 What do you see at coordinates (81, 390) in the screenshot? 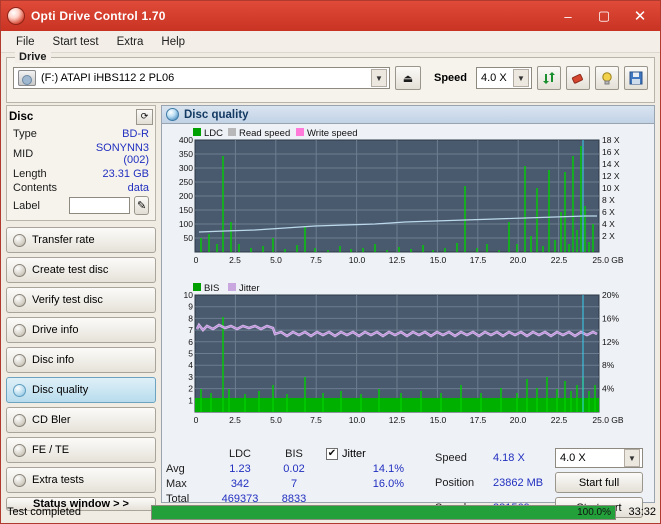
I see `sidebar-item-disc-quality: Disc quality` at bounding box center [81, 390].